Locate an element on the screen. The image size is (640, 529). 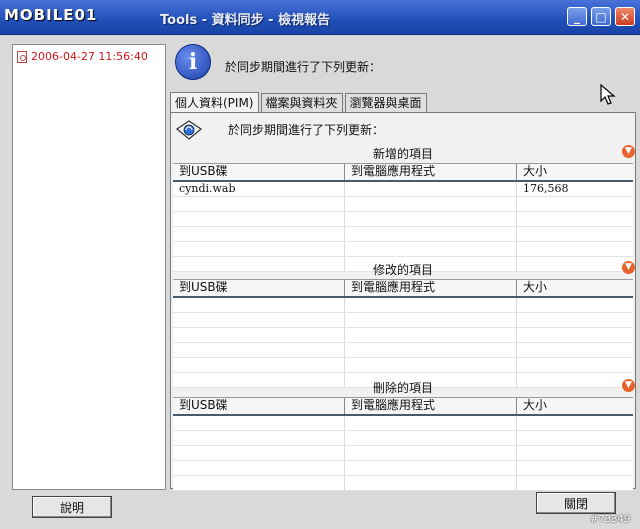
tab-files-folders: 檔案與資料夾 is located at coordinates (301, 102).